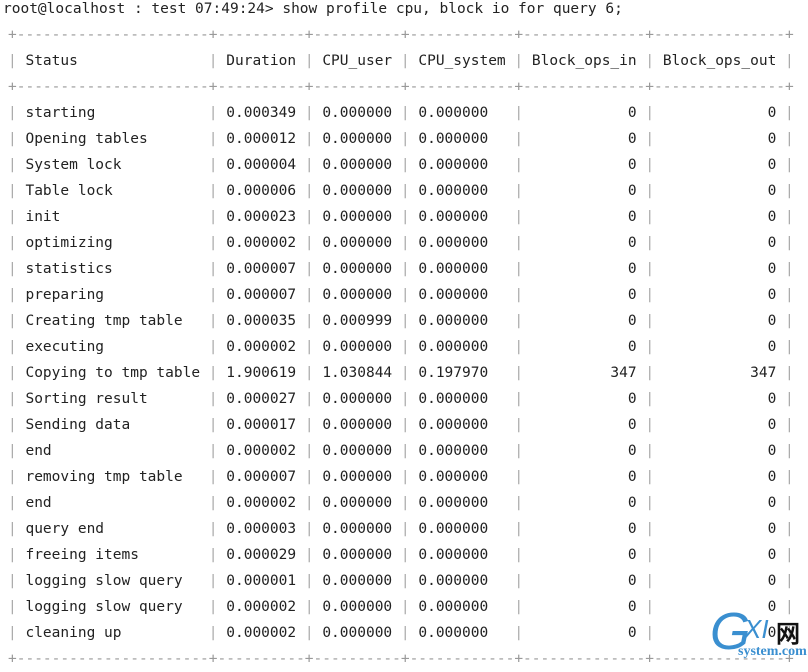 This screenshot has width=808, height=672. I want to click on cell-duration: 0.000001, so click(265, 581).